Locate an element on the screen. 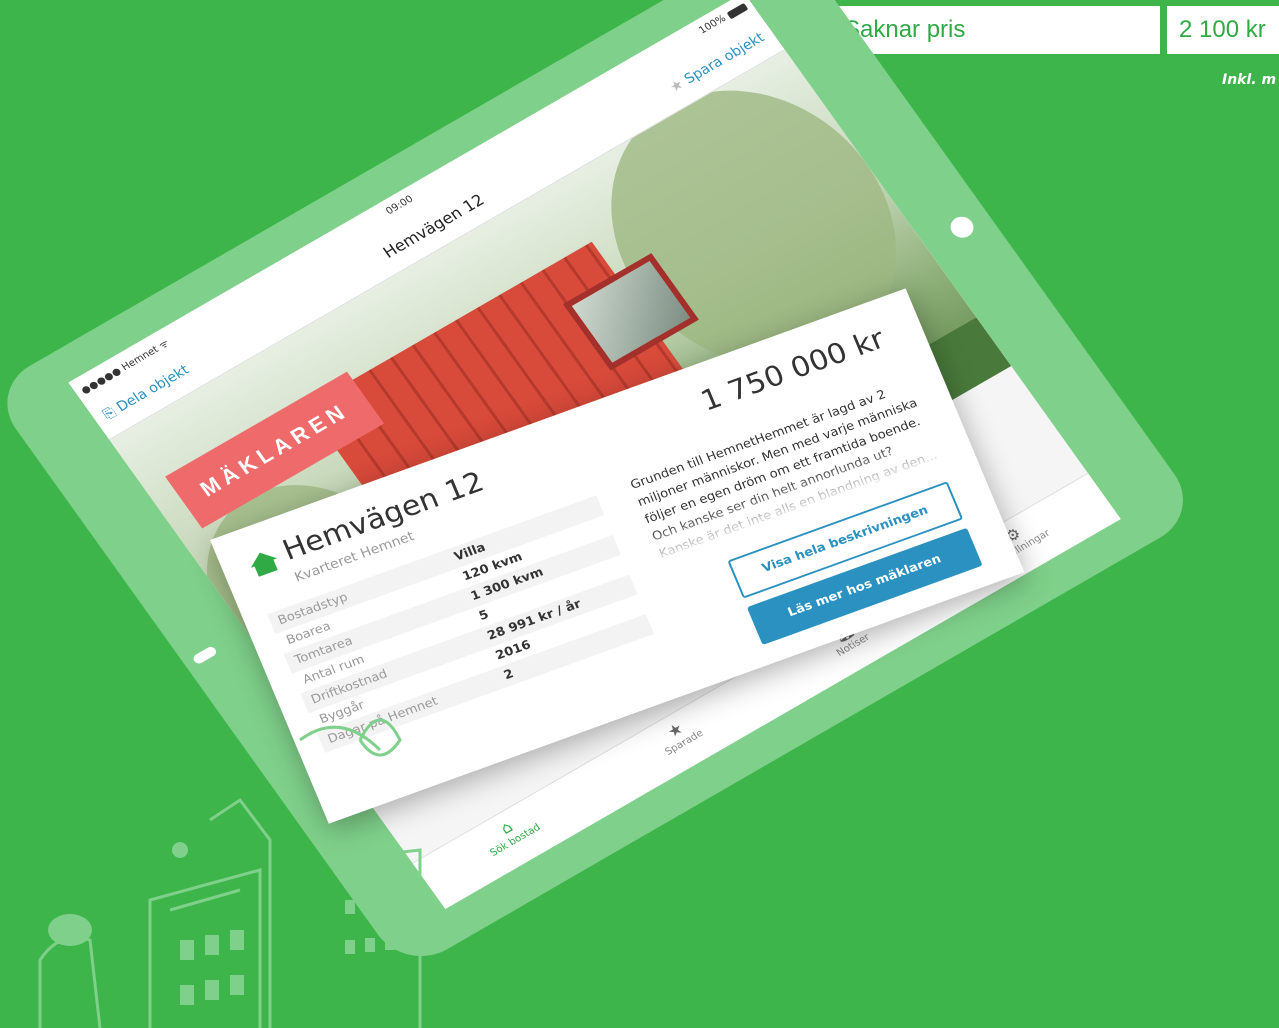  city-illustration is located at coordinates (230, 873).